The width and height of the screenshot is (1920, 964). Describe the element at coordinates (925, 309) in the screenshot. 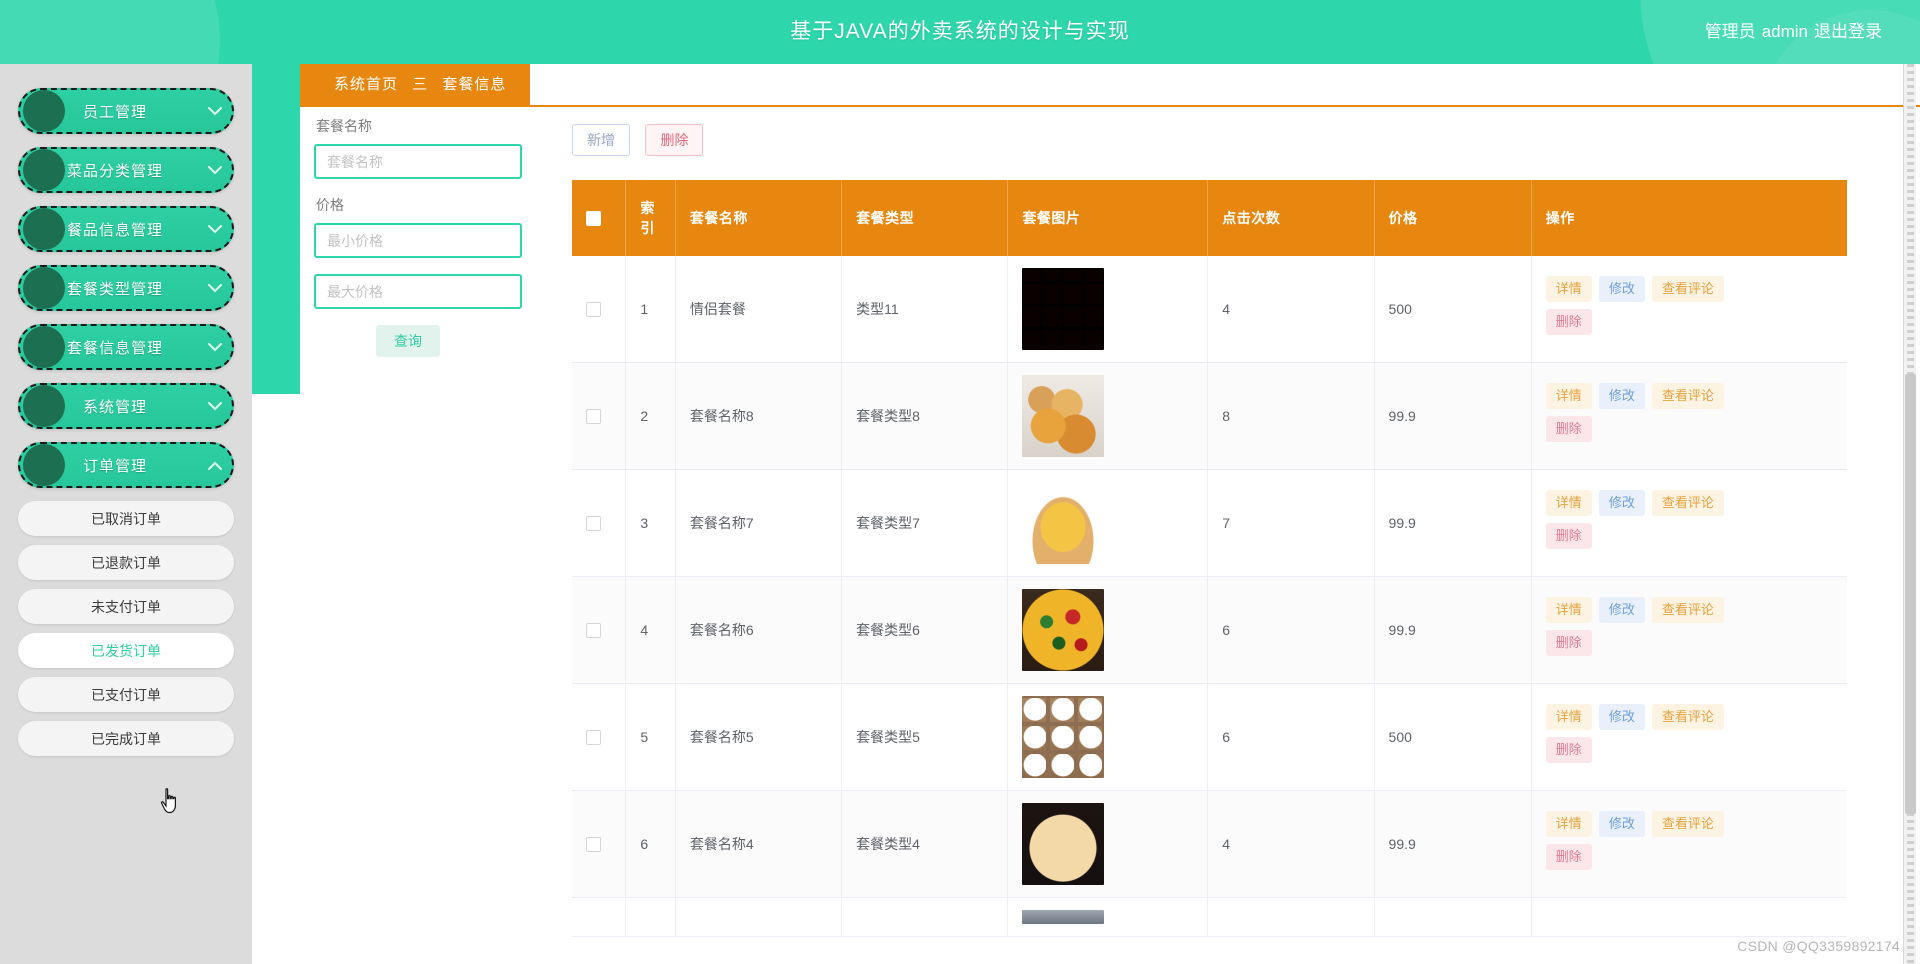

I see `cell-type: 类型11` at that location.